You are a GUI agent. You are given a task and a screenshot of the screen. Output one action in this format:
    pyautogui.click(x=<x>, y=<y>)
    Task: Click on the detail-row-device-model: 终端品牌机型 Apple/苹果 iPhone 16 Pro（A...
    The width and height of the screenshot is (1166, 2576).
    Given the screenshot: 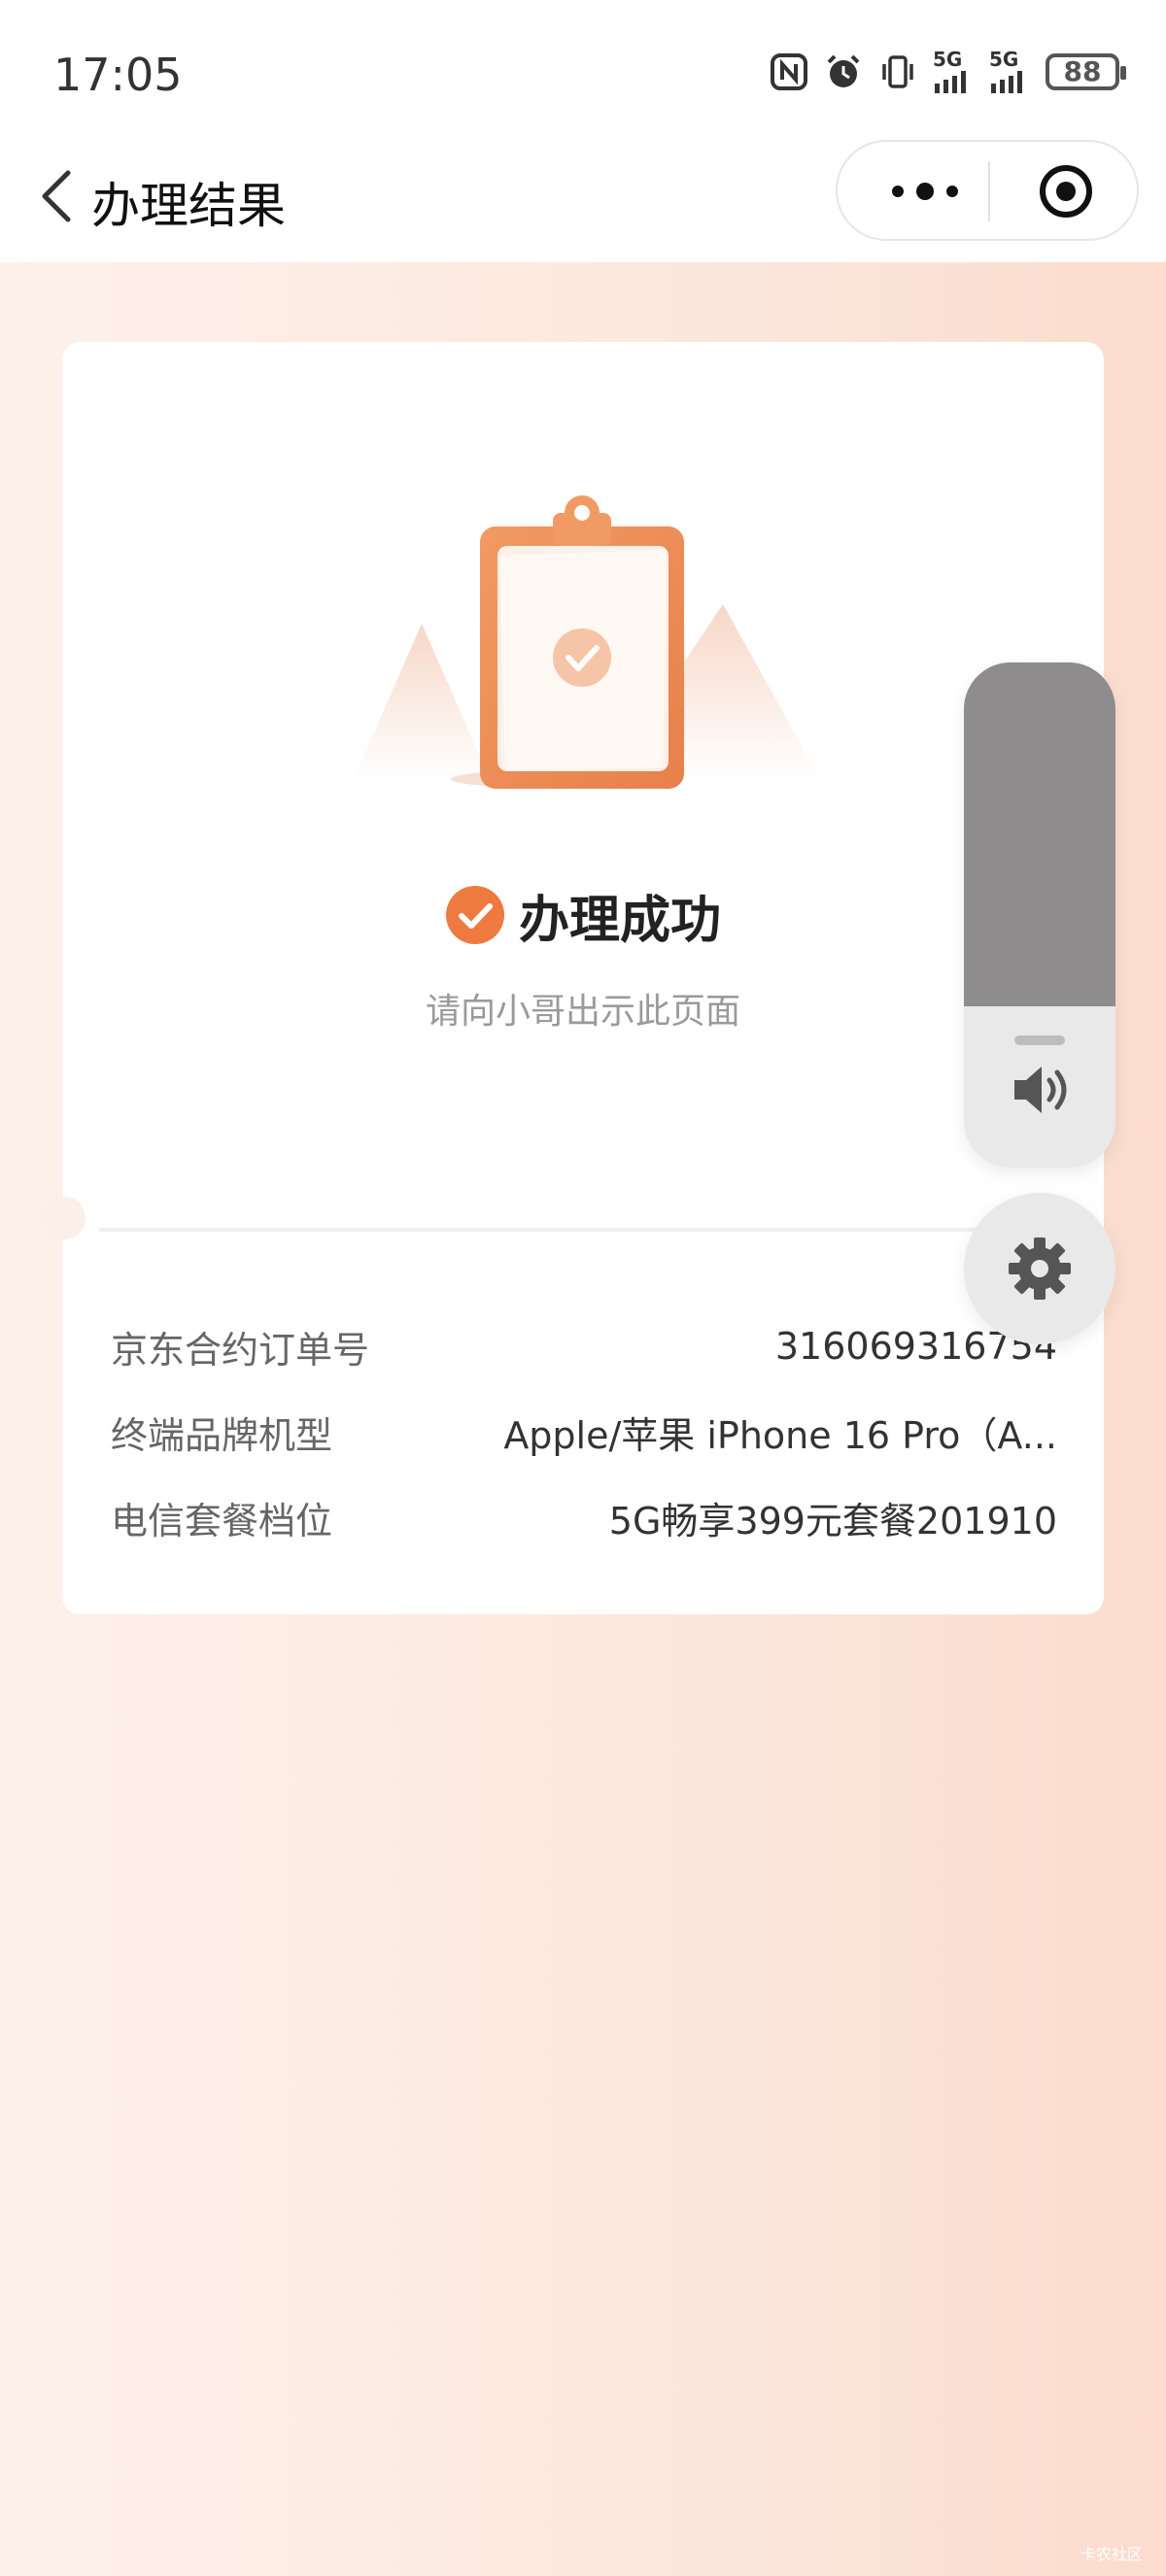 What is the action you would take?
    pyautogui.click(x=584, y=1431)
    